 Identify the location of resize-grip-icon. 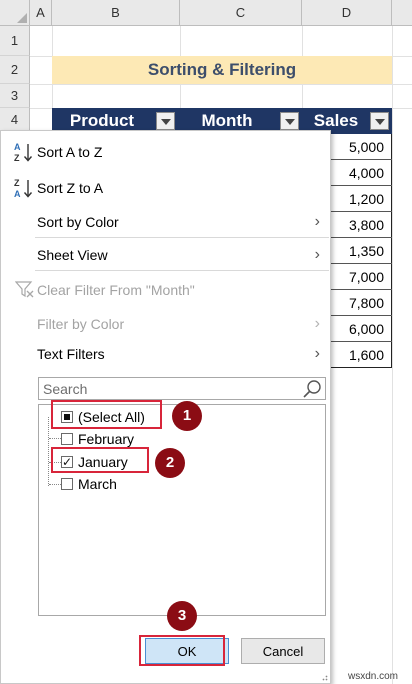
(324, 677).